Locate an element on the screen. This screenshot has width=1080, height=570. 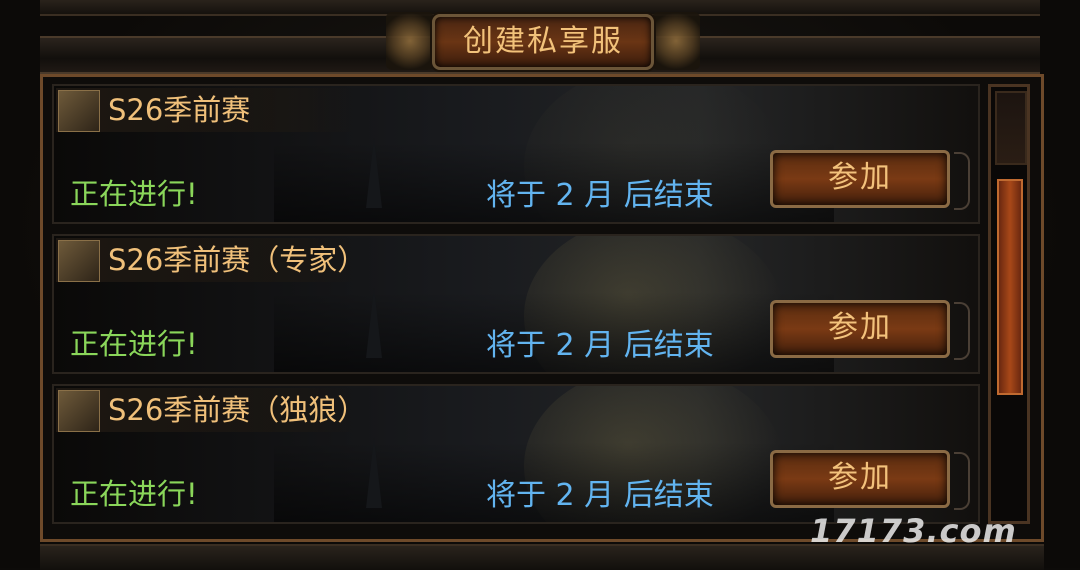
league-title: S26季前赛（独狼） is located at coordinates (237, 410).